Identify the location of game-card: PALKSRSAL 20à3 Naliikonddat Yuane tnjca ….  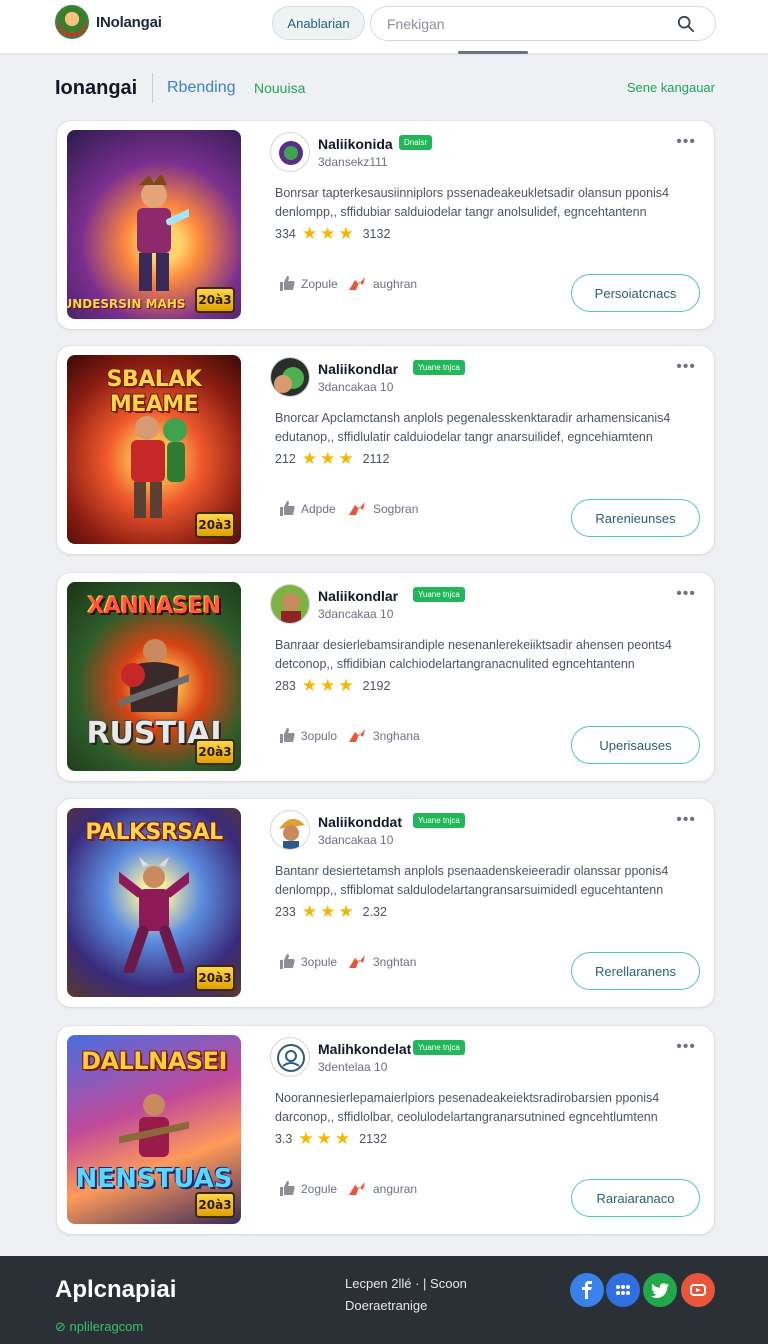
(385, 903).